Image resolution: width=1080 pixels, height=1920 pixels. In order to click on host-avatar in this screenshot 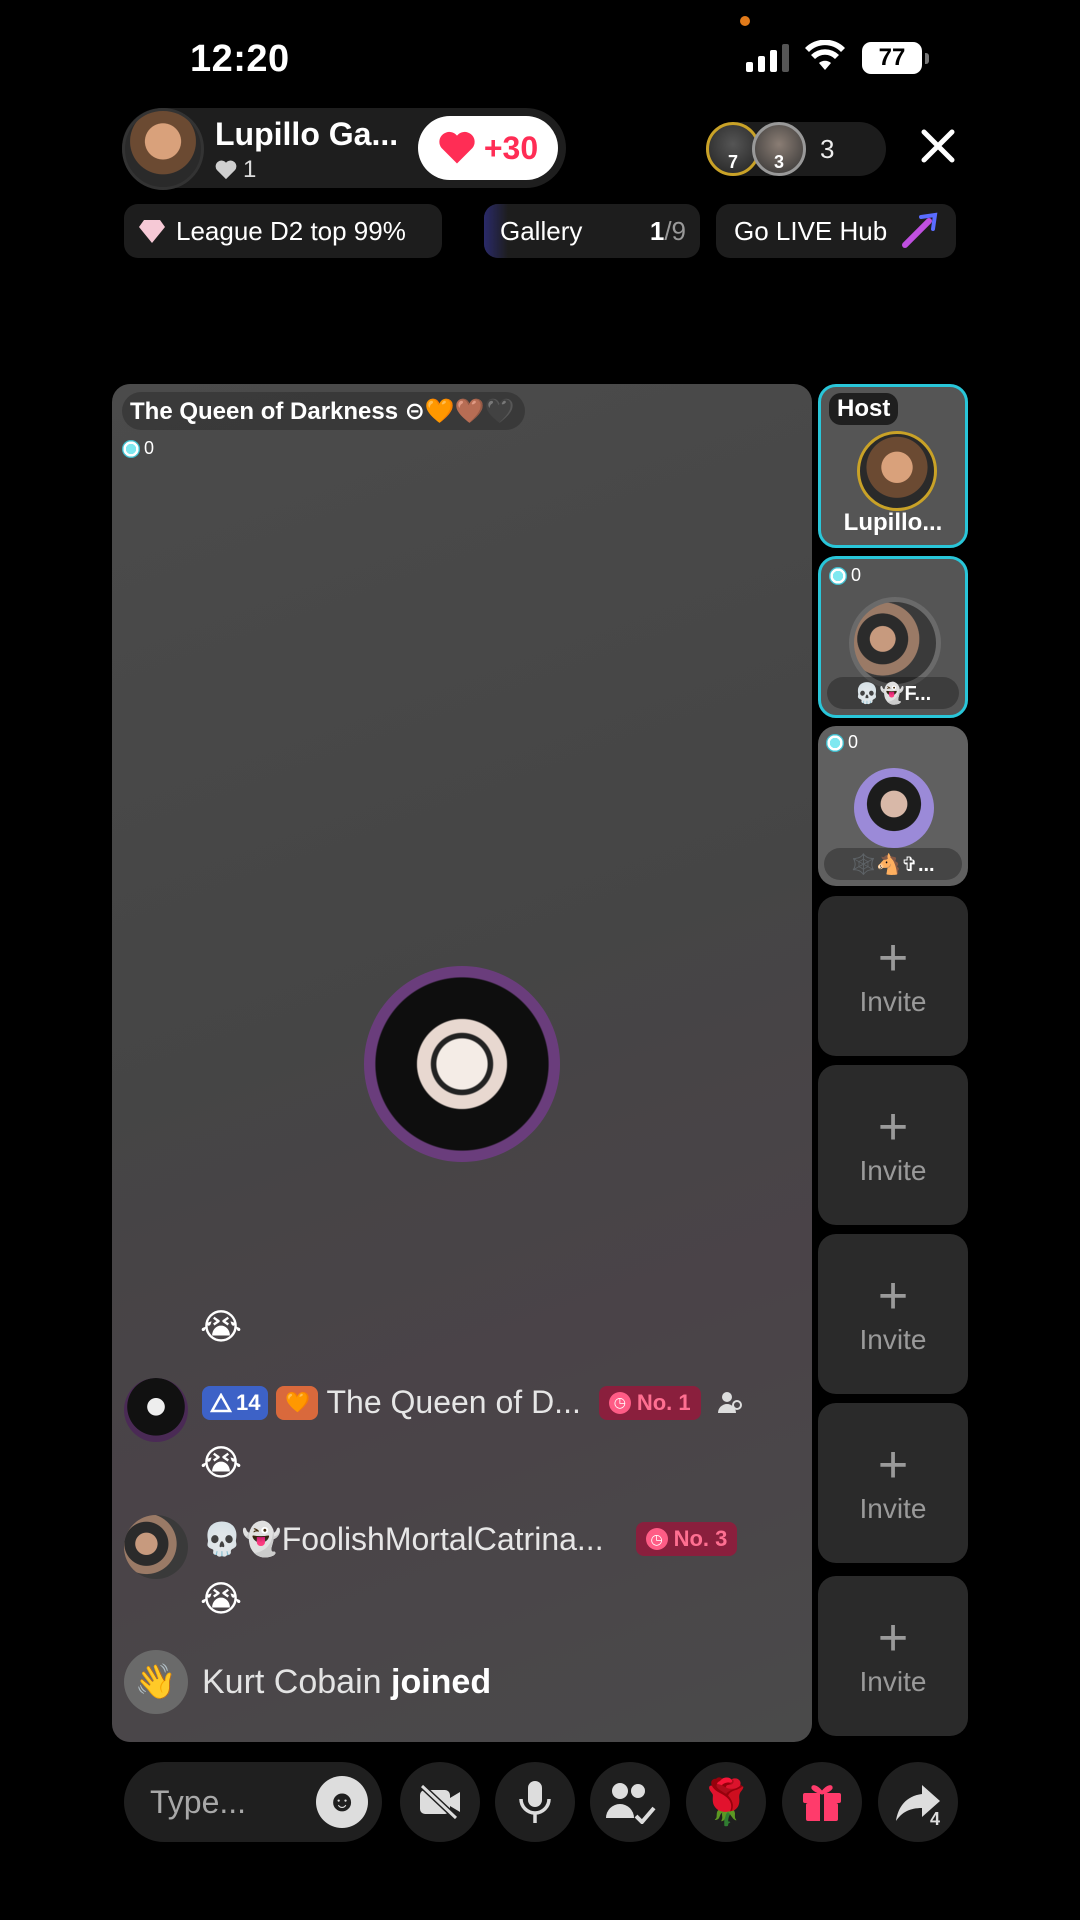, I will do `click(163, 149)`.